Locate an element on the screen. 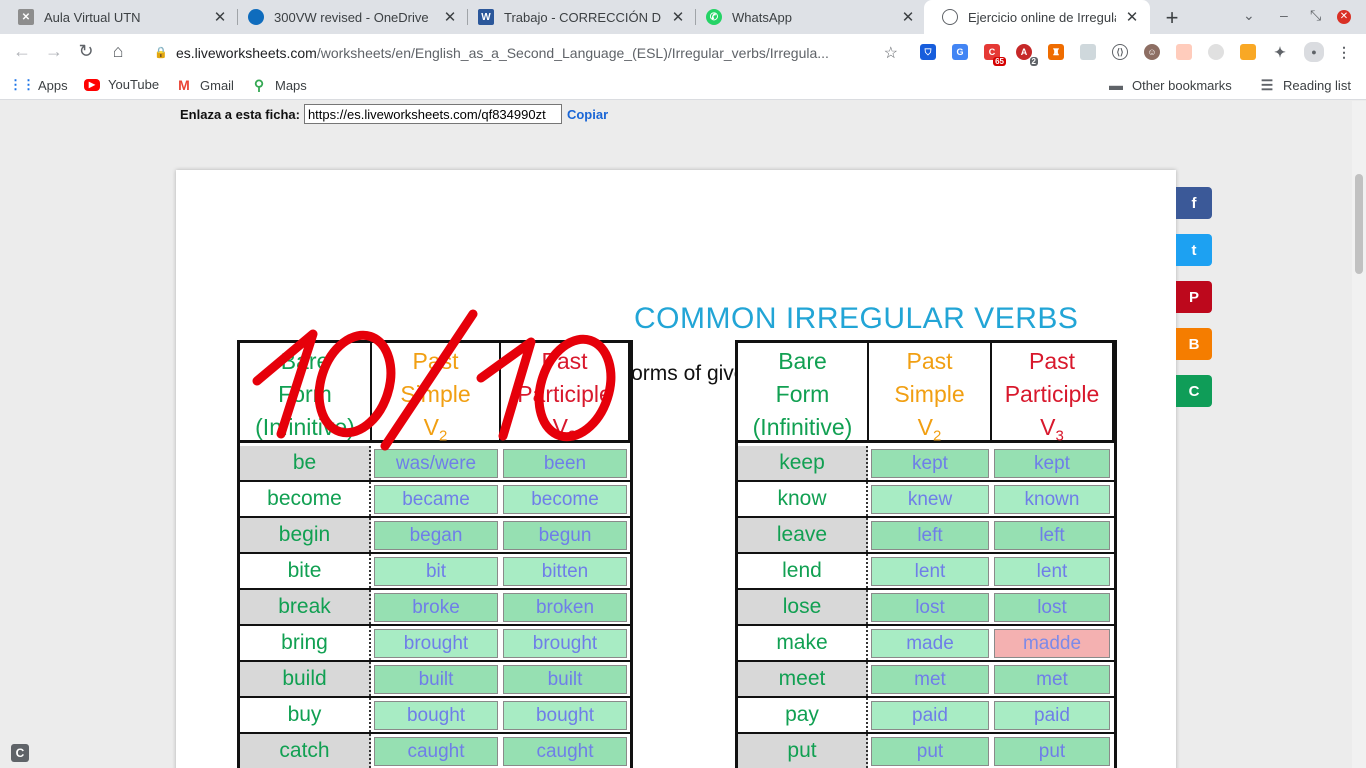 This screenshot has width=1366, height=768. tab-whatsapp: ✆ WhatsApp ✕ is located at coordinates (807, 17).